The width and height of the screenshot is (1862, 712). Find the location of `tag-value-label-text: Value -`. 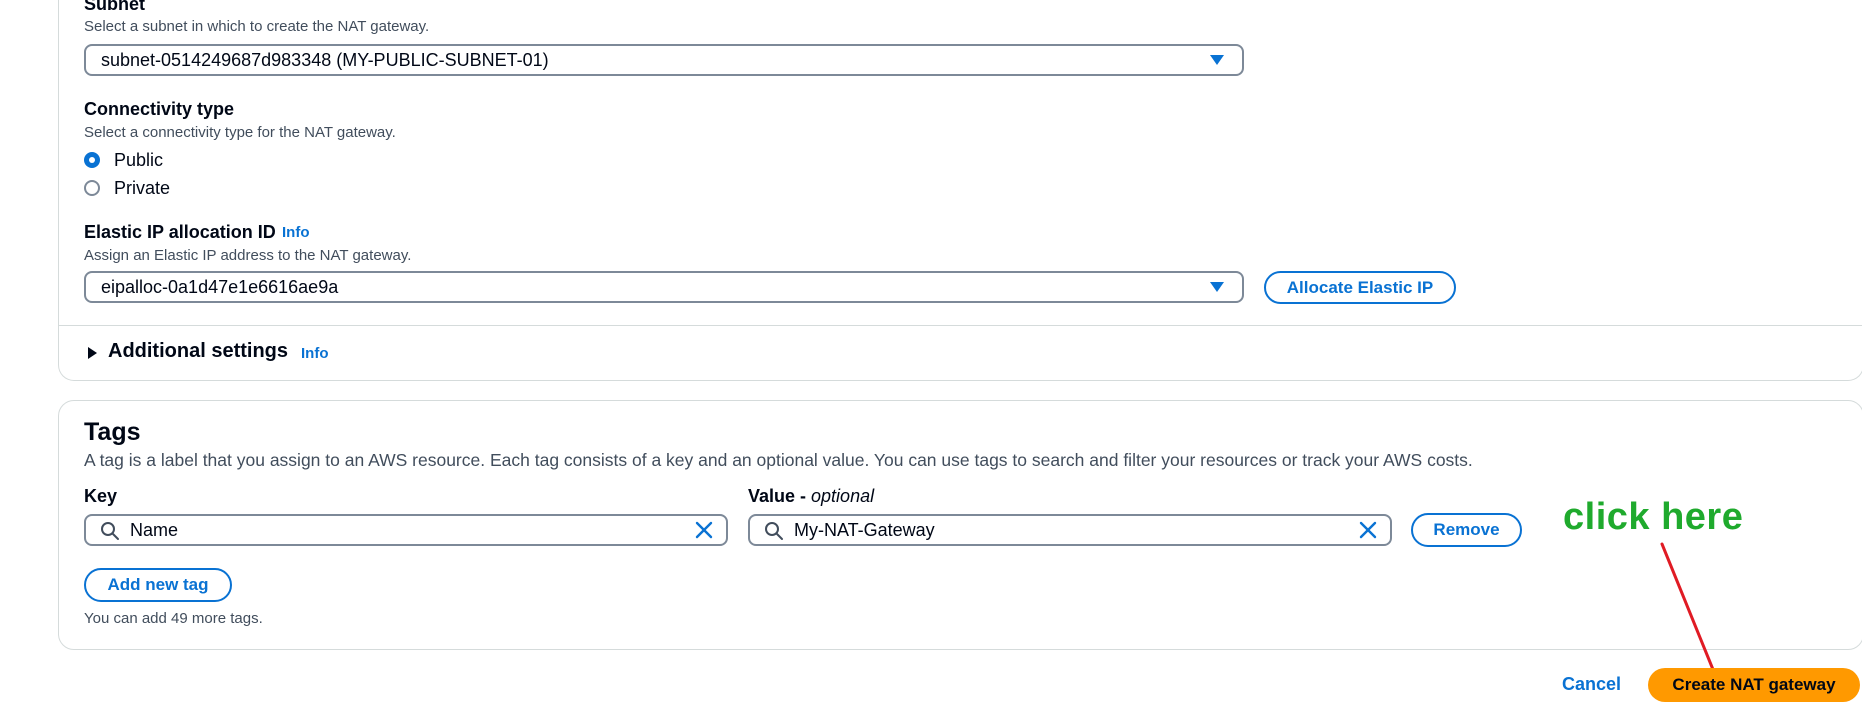

tag-value-label-text: Value - is located at coordinates (780, 496).